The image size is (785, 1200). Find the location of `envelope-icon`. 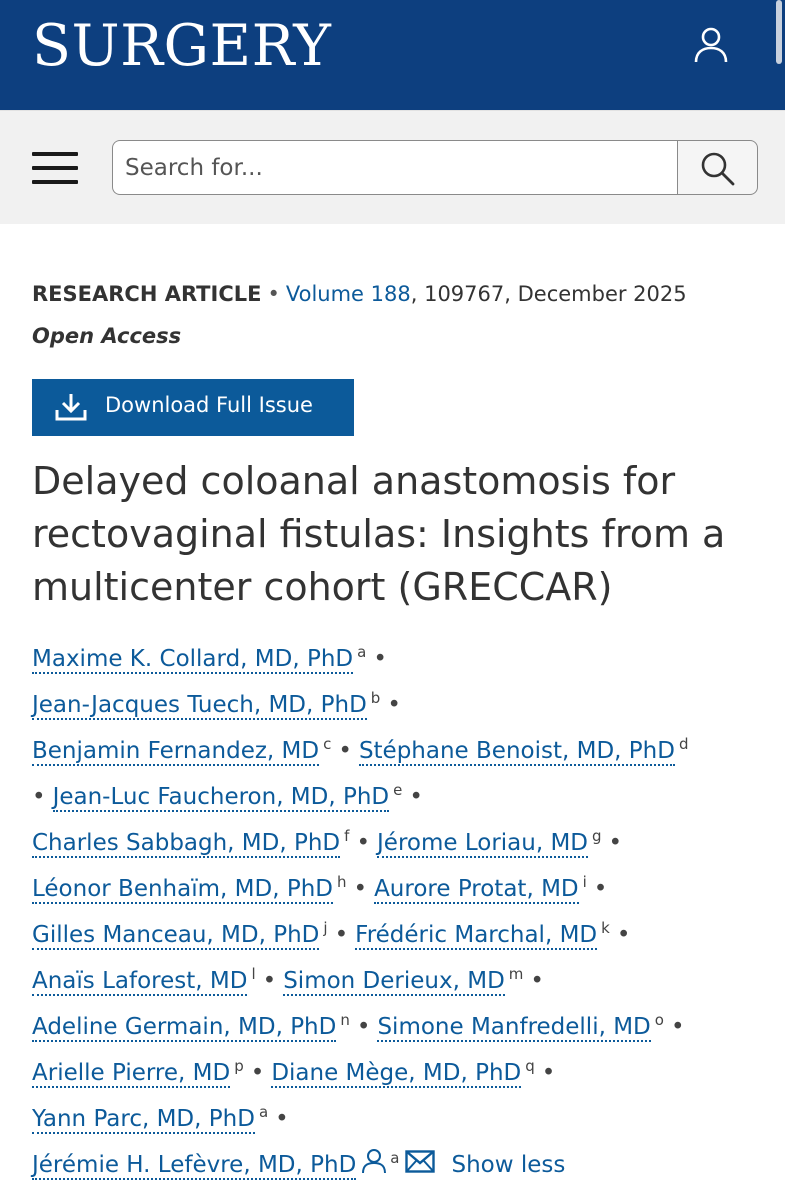

envelope-icon is located at coordinates (420, 1161).